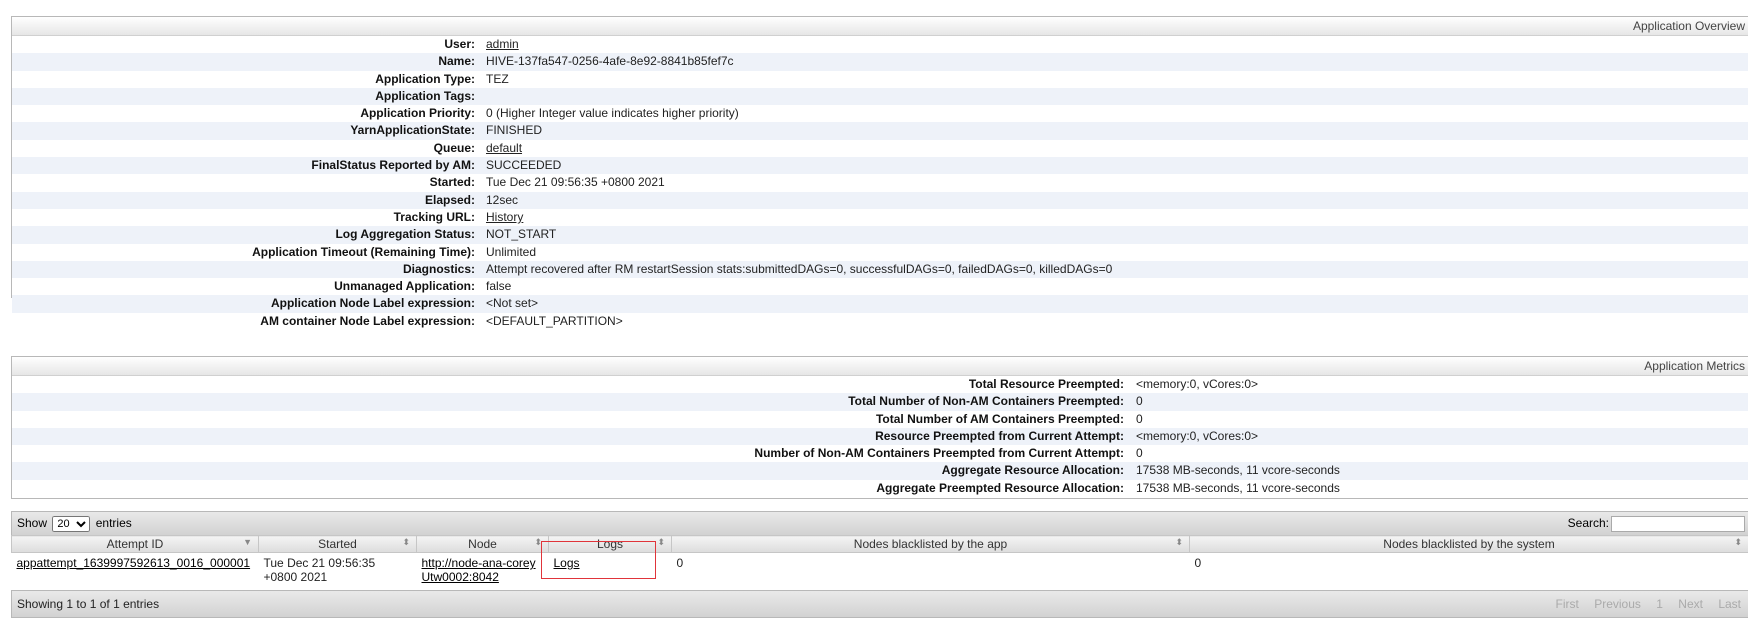 Image resolution: width=1748 pixels, height=630 pixels. I want to click on overview-label: Application Priority:, so click(417, 113).